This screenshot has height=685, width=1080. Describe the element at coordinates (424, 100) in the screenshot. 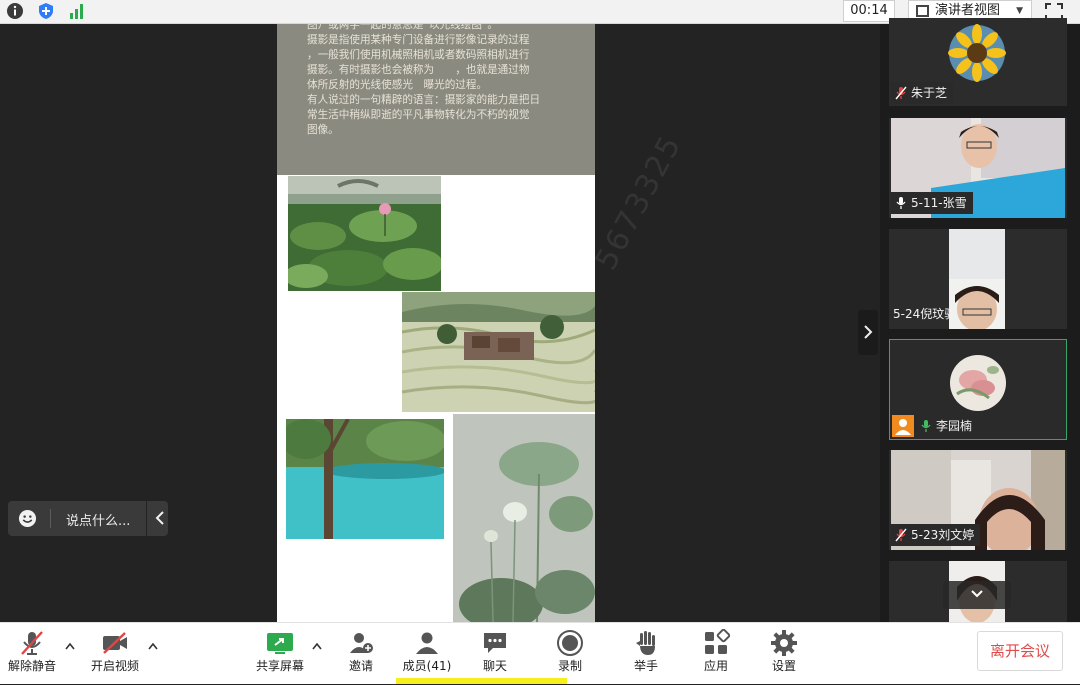

I see `doc-line: 有人说过的一句精辟的语言：摄影家的能力是把日` at that location.